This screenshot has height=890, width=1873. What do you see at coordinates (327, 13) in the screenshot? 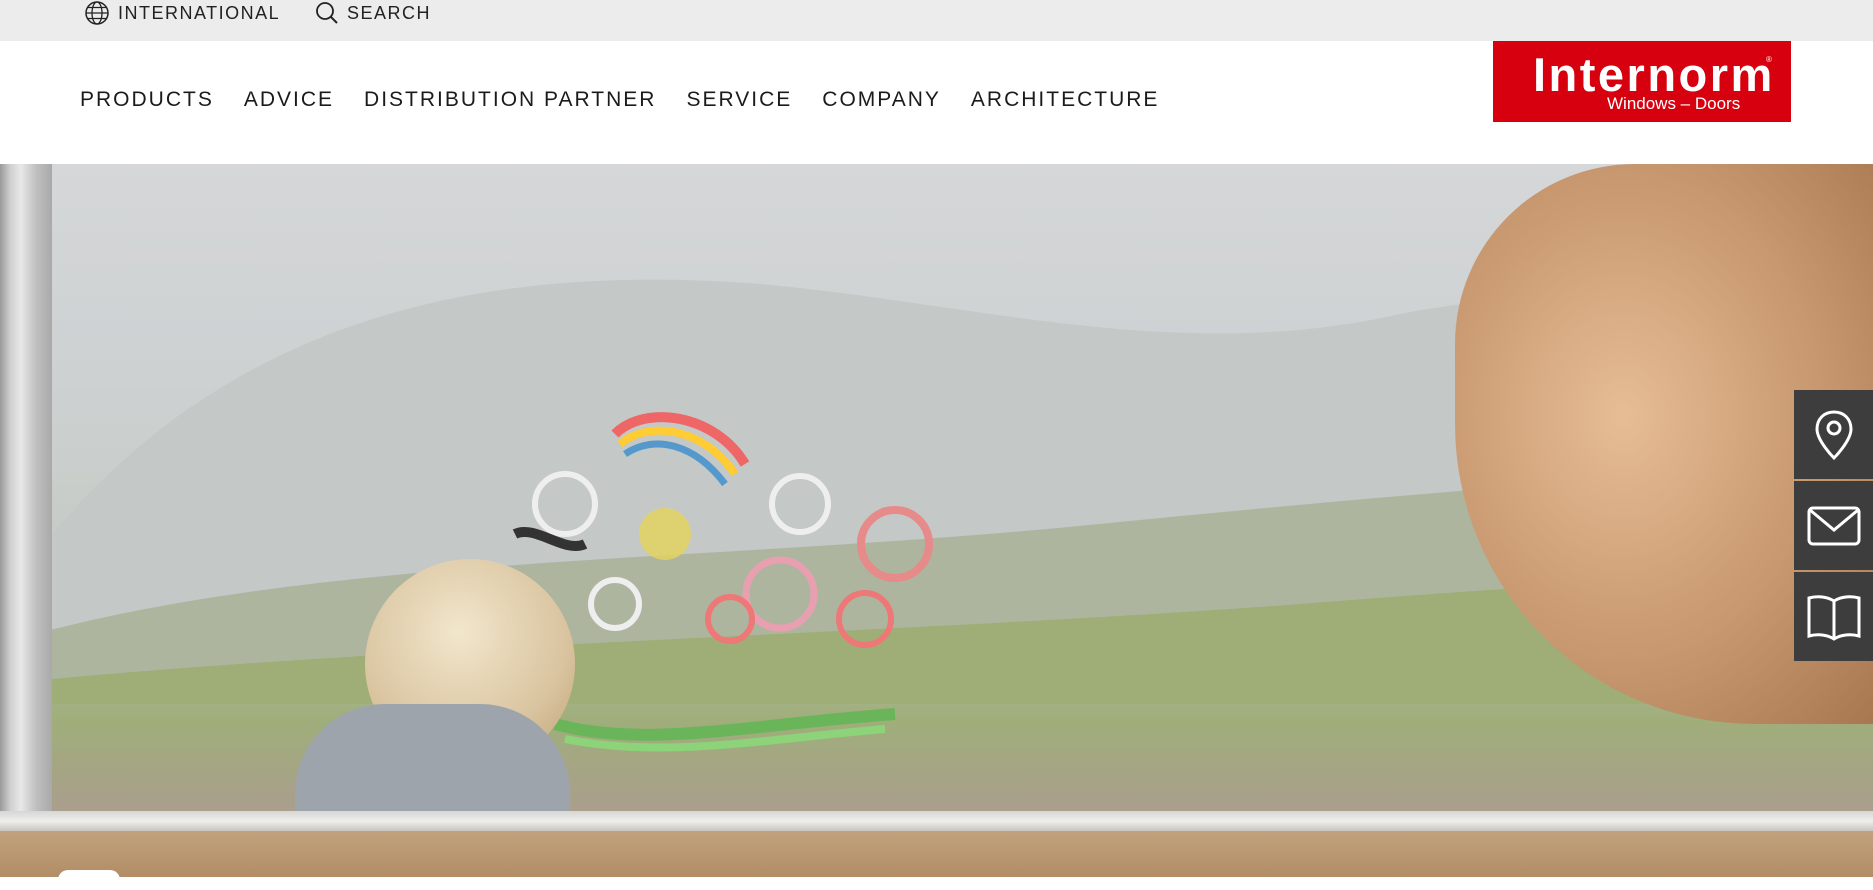
I see `search-icon` at bounding box center [327, 13].